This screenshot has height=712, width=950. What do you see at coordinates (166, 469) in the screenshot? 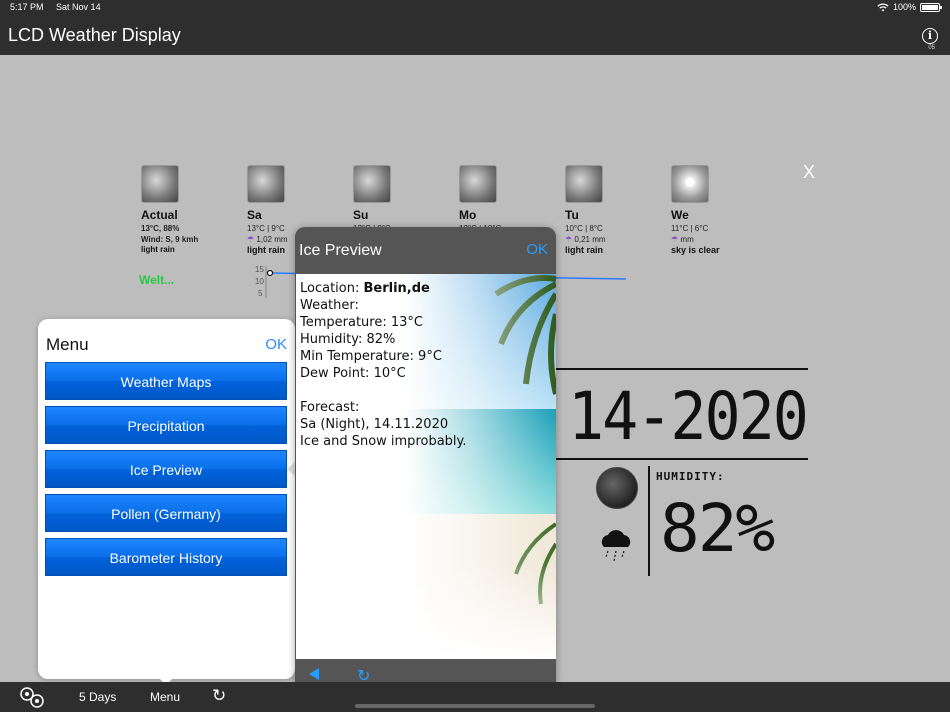
I see `menu-item-ice-preview: Ice Preview` at bounding box center [166, 469].